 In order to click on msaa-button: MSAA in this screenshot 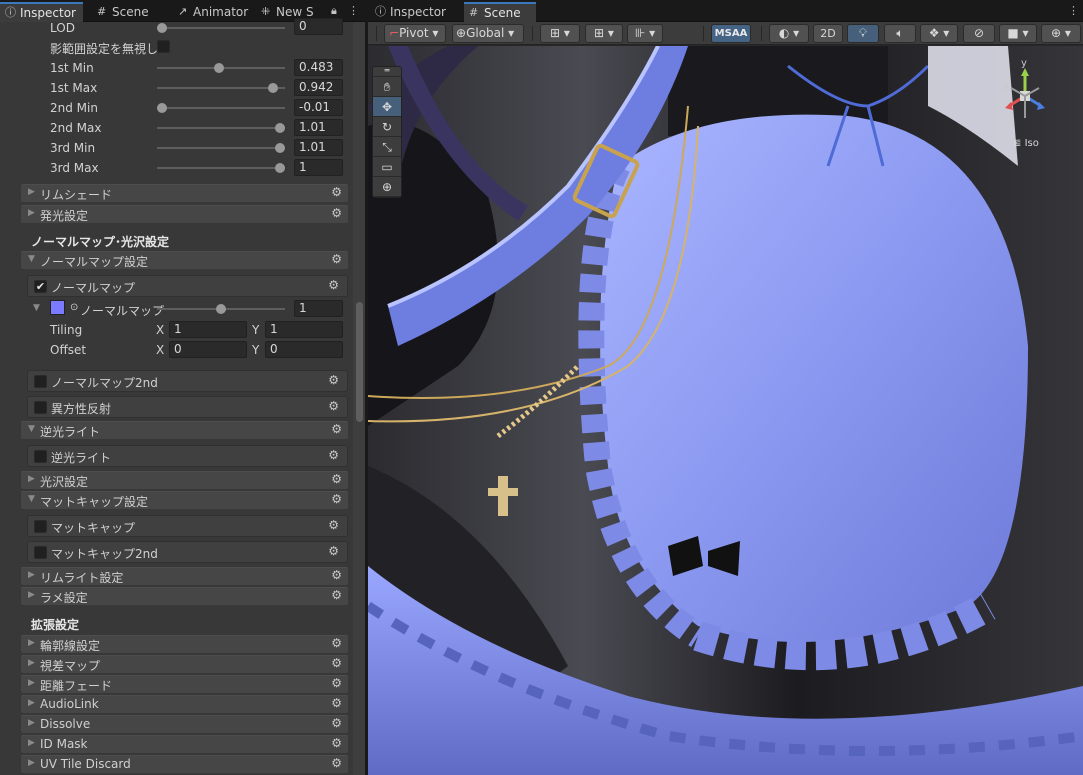, I will do `click(731, 33)`.